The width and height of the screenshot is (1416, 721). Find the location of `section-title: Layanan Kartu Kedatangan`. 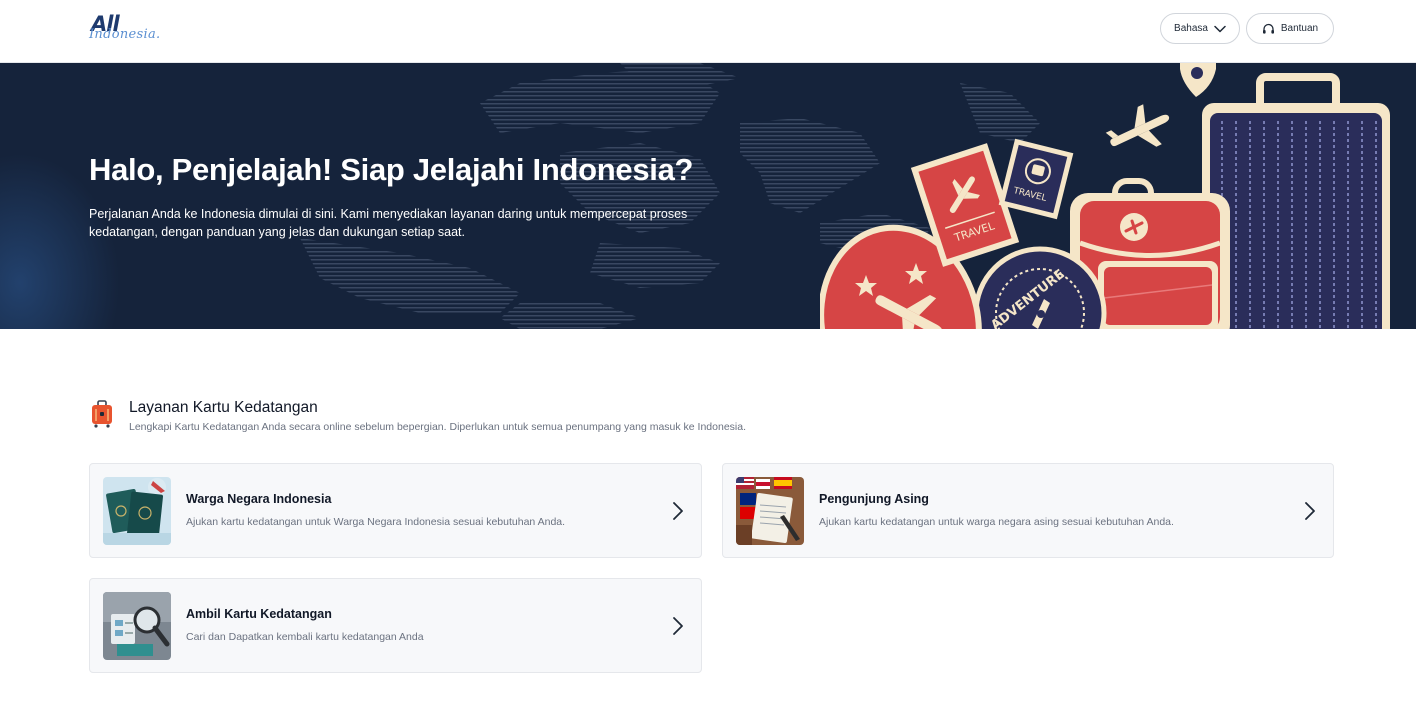

section-title: Layanan Kartu Kedatangan is located at coordinates (223, 407).